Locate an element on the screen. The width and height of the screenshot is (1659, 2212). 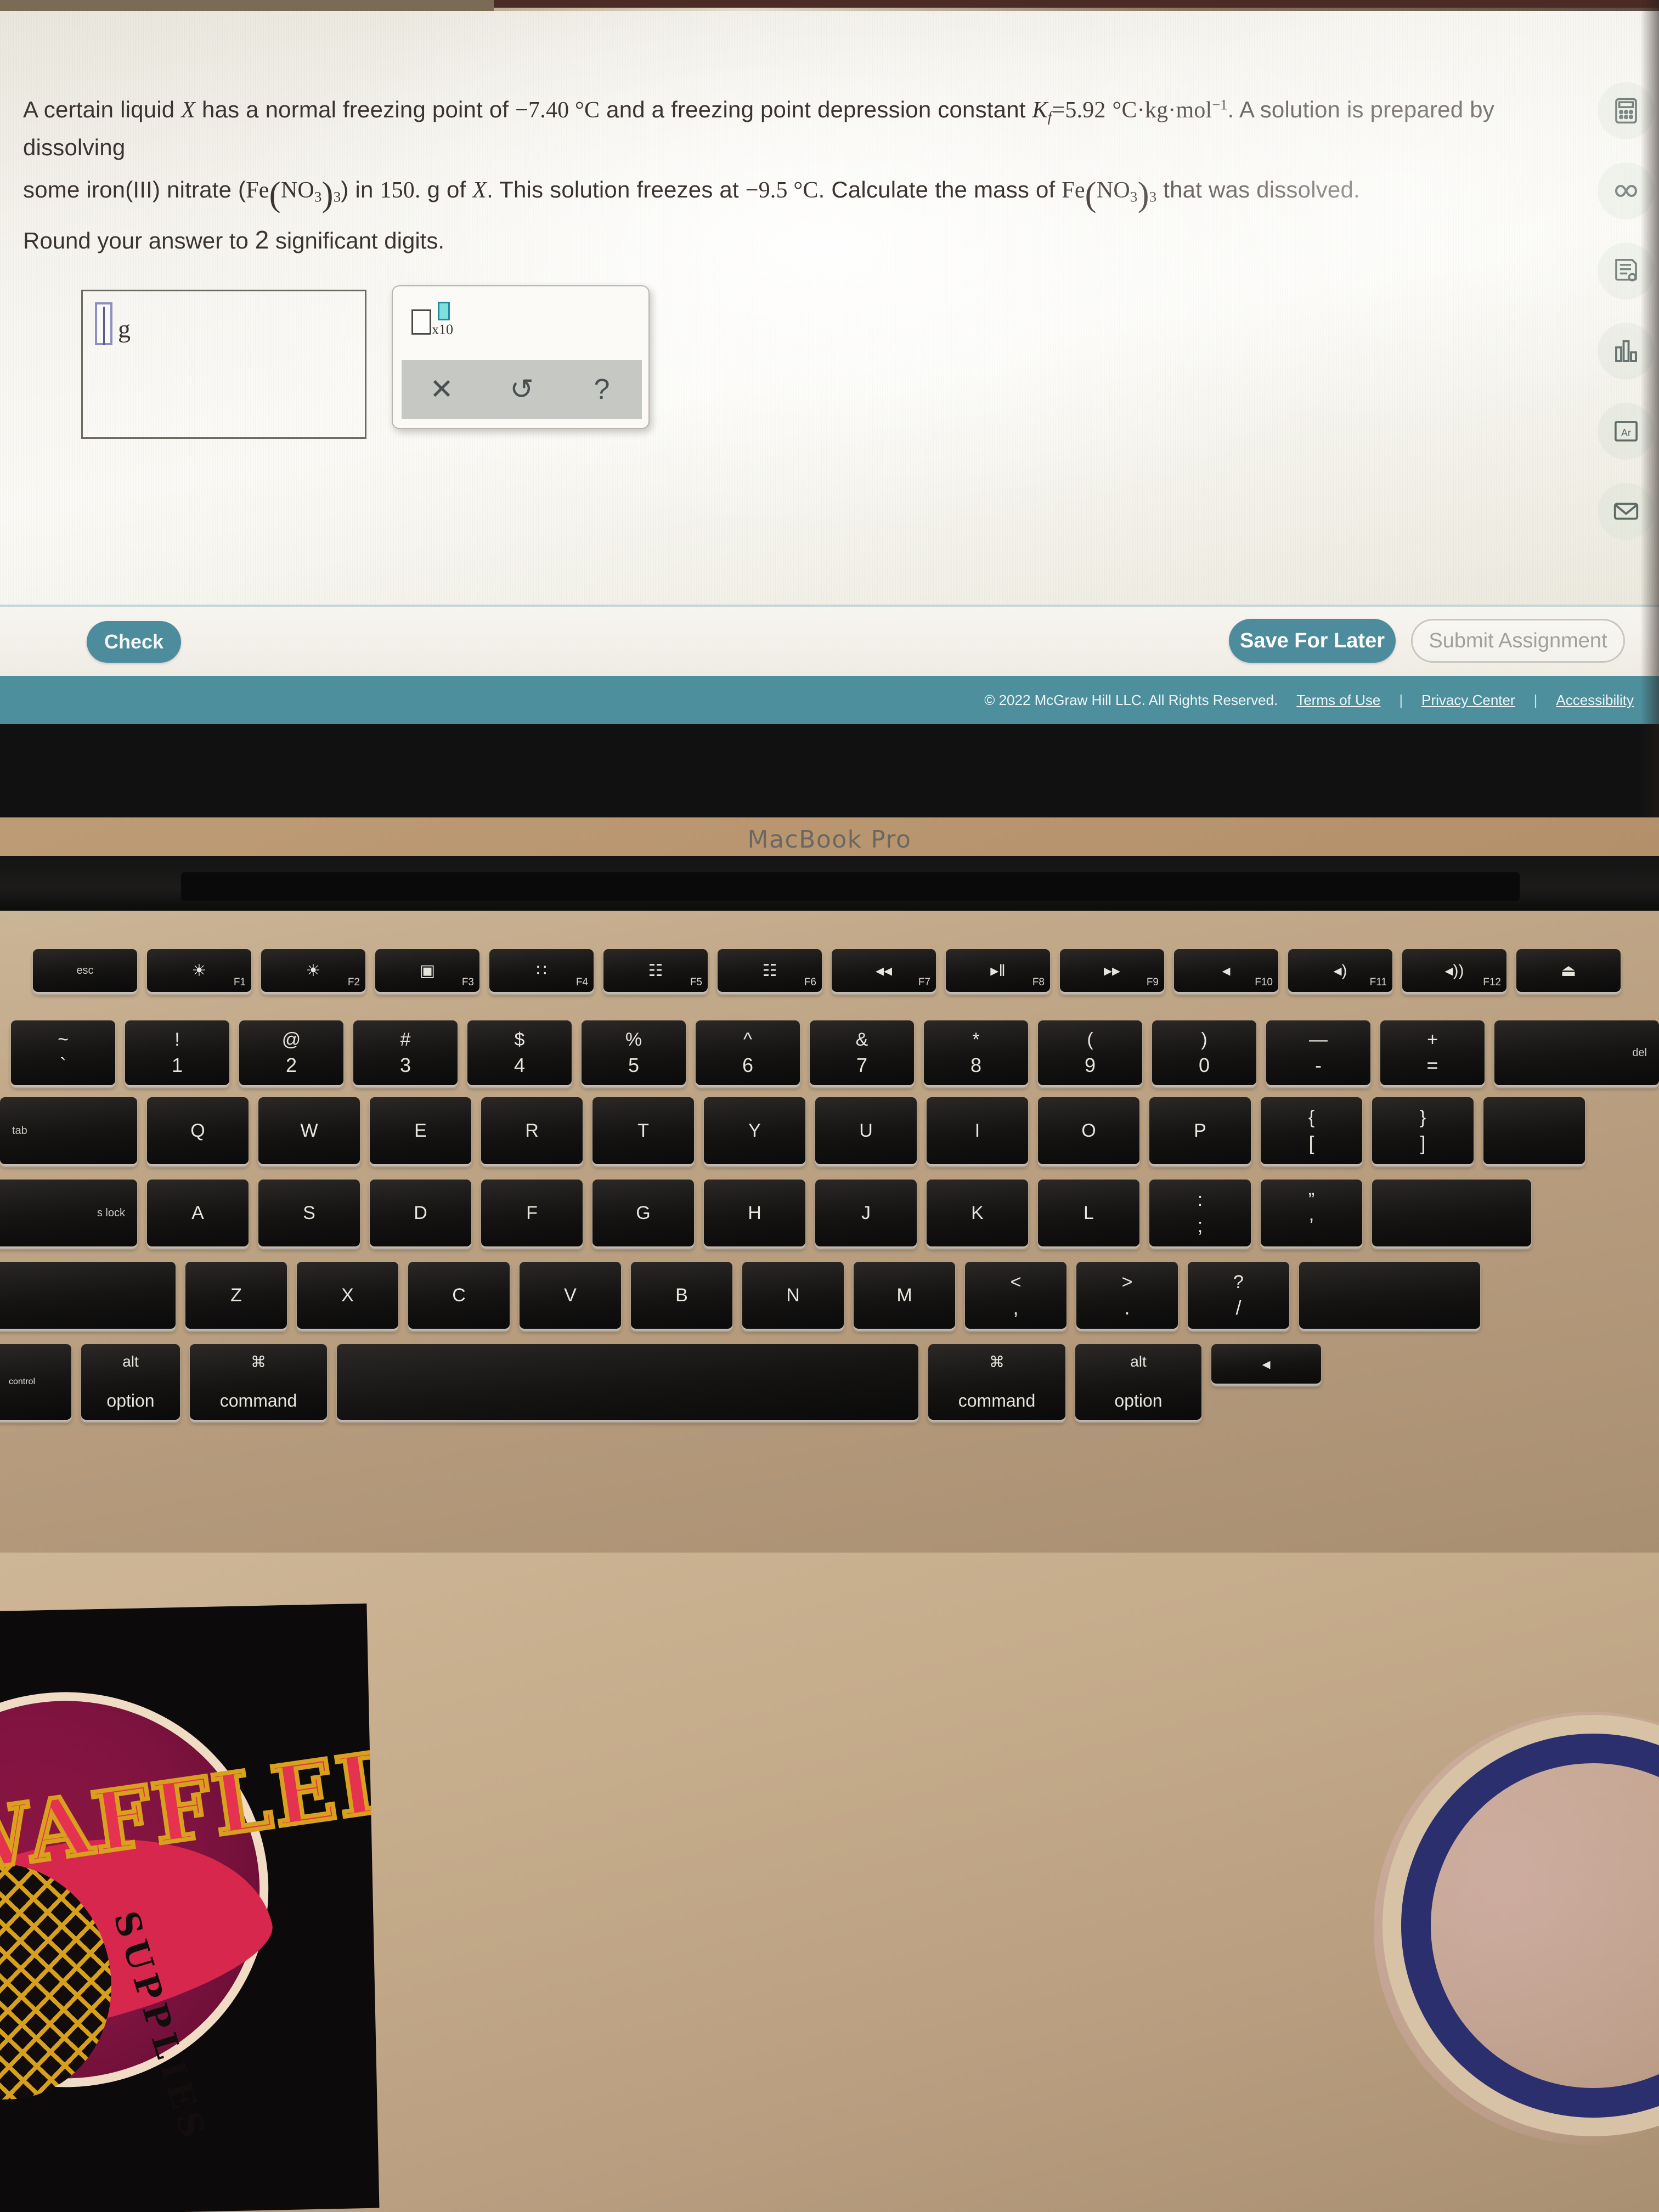
accessibility-link: Accessibility is located at coordinates (1595, 701).